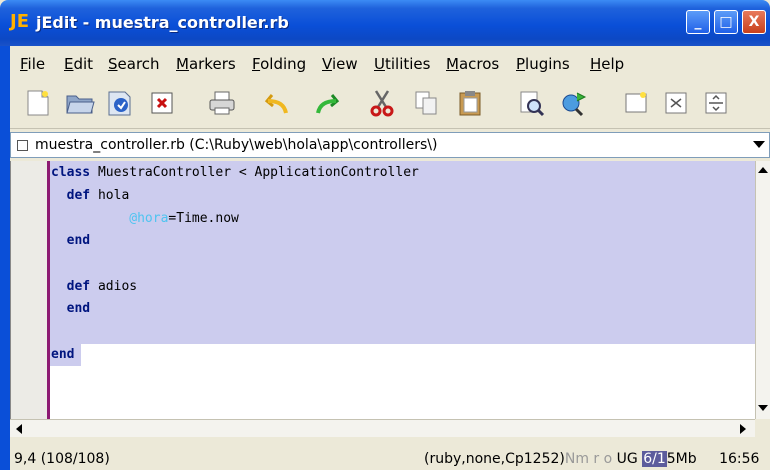 The width and height of the screenshot is (770, 470). I want to click on close-window-button: X, so click(754, 22).